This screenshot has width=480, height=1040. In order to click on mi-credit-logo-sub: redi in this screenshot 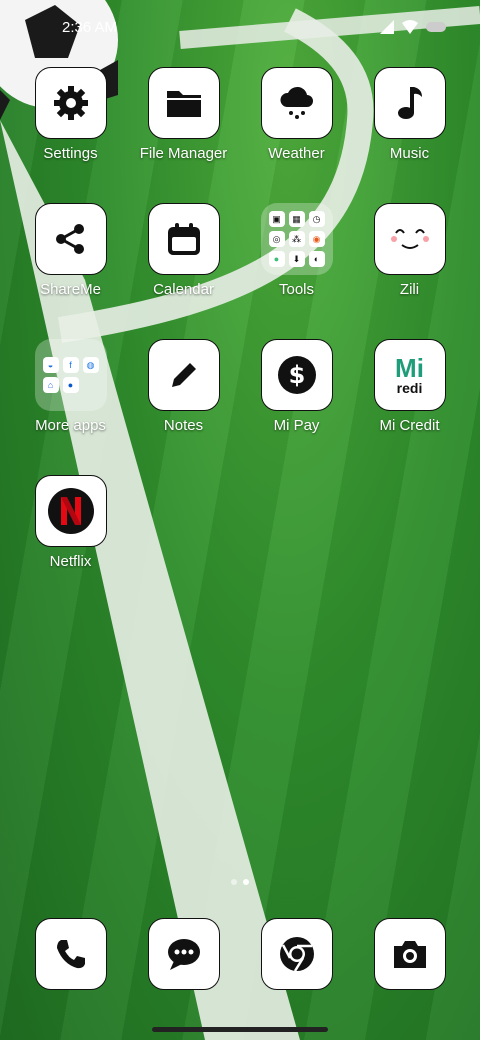, I will do `click(409, 388)`.